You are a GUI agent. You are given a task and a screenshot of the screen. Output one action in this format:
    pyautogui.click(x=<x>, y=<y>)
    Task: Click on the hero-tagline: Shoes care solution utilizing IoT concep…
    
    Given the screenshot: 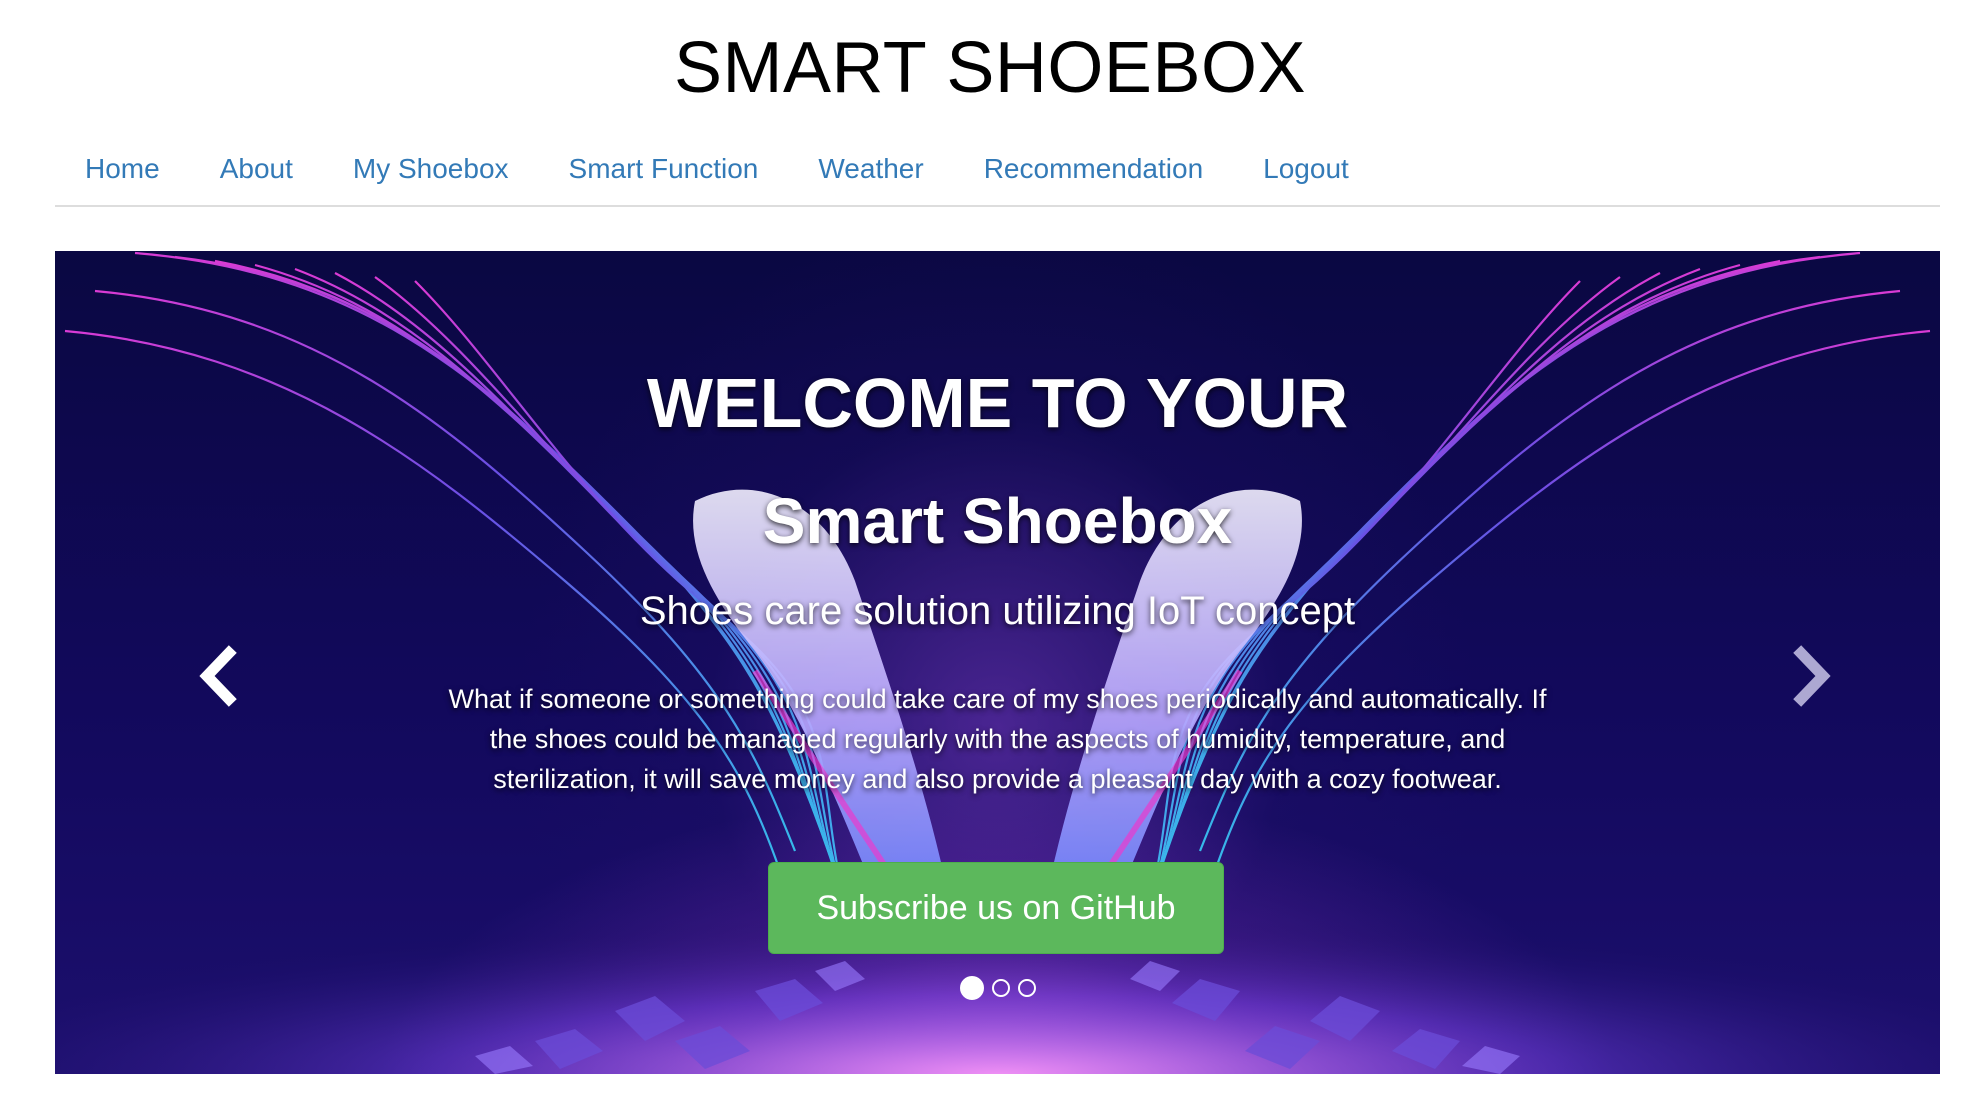 What is the action you would take?
    pyautogui.click(x=997, y=611)
    